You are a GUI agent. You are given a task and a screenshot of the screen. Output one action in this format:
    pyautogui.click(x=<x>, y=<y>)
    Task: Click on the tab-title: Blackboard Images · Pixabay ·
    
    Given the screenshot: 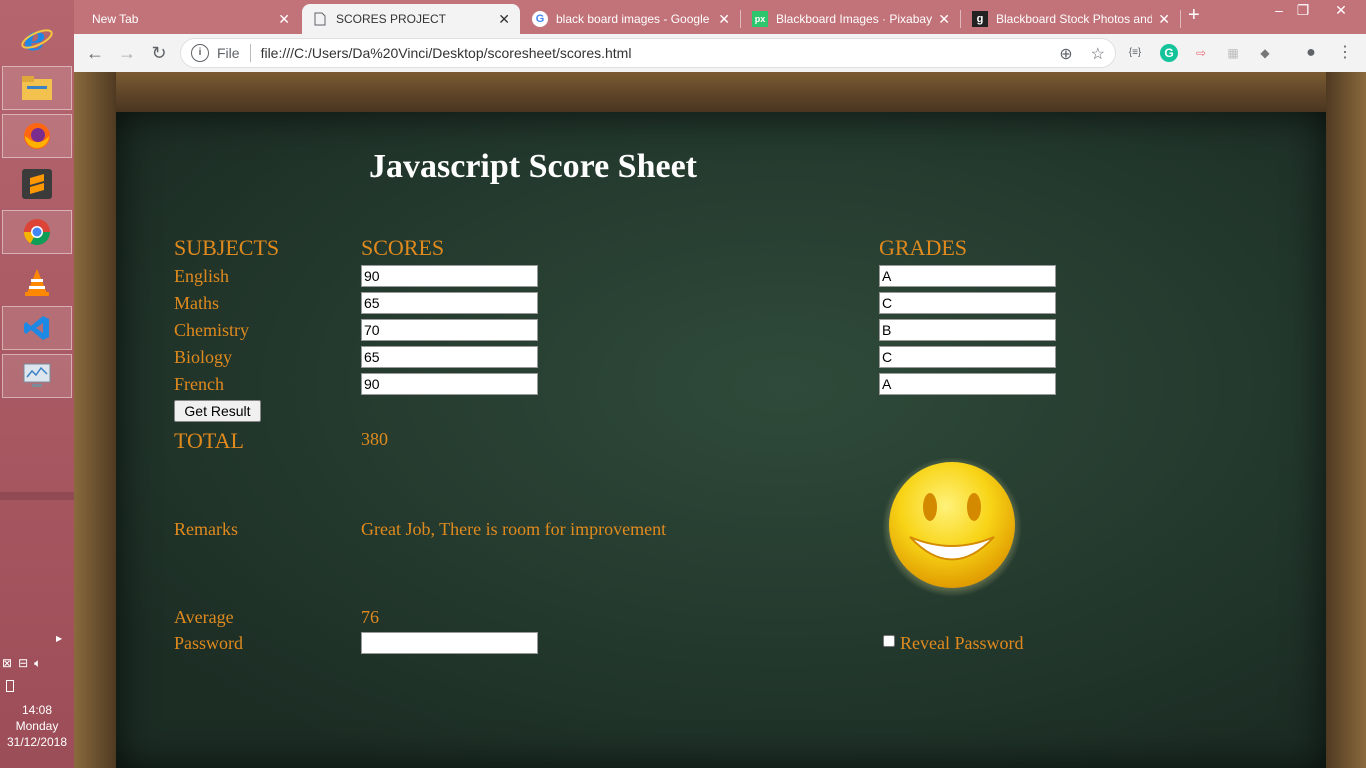 What is the action you would take?
    pyautogui.click(x=854, y=19)
    